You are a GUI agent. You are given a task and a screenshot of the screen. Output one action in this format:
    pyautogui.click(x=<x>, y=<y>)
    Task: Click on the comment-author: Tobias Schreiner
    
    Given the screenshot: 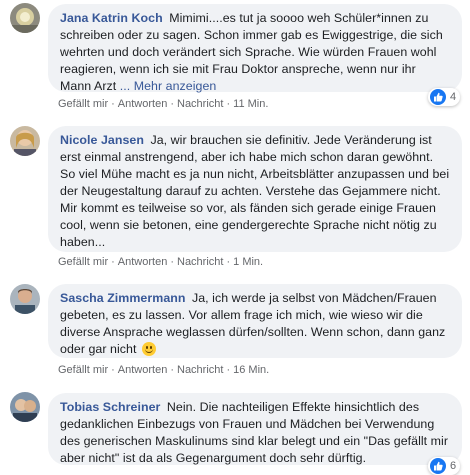 What is the action you would take?
    pyautogui.click(x=110, y=407)
    